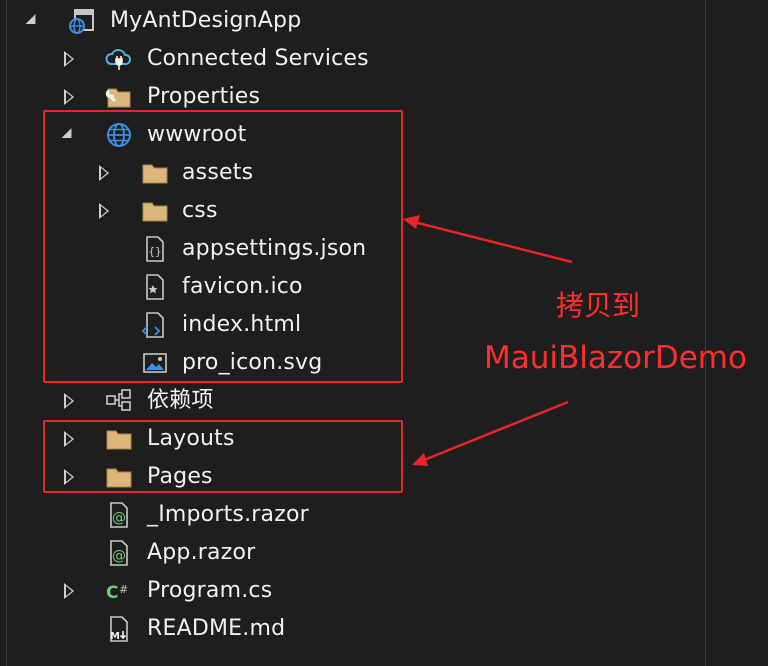 The image size is (768, 666). I want to click on csharp-file-icon: C #, so click(119, 591).